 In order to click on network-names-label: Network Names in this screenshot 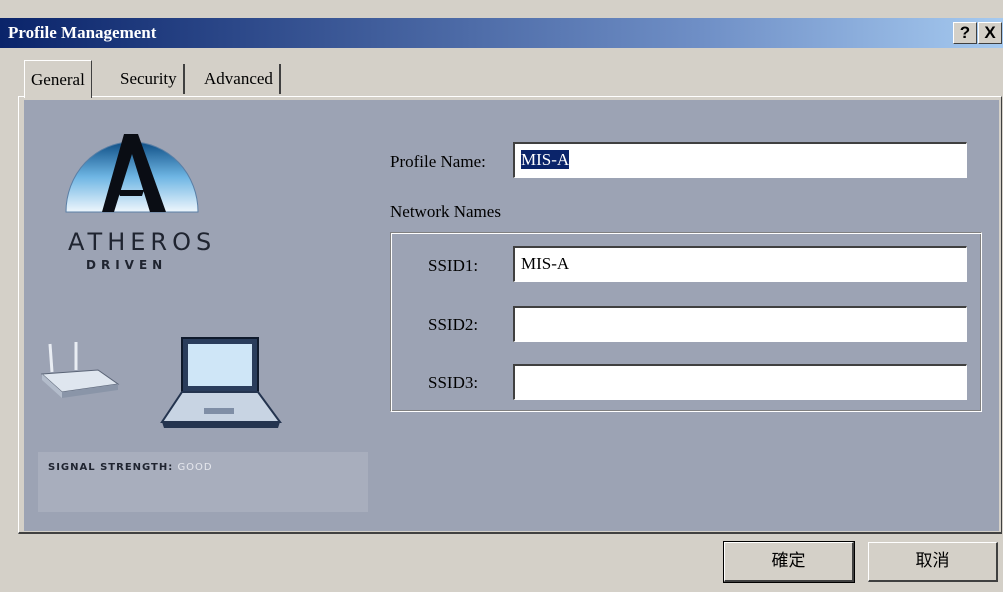, I will do `click(445, 211)`.